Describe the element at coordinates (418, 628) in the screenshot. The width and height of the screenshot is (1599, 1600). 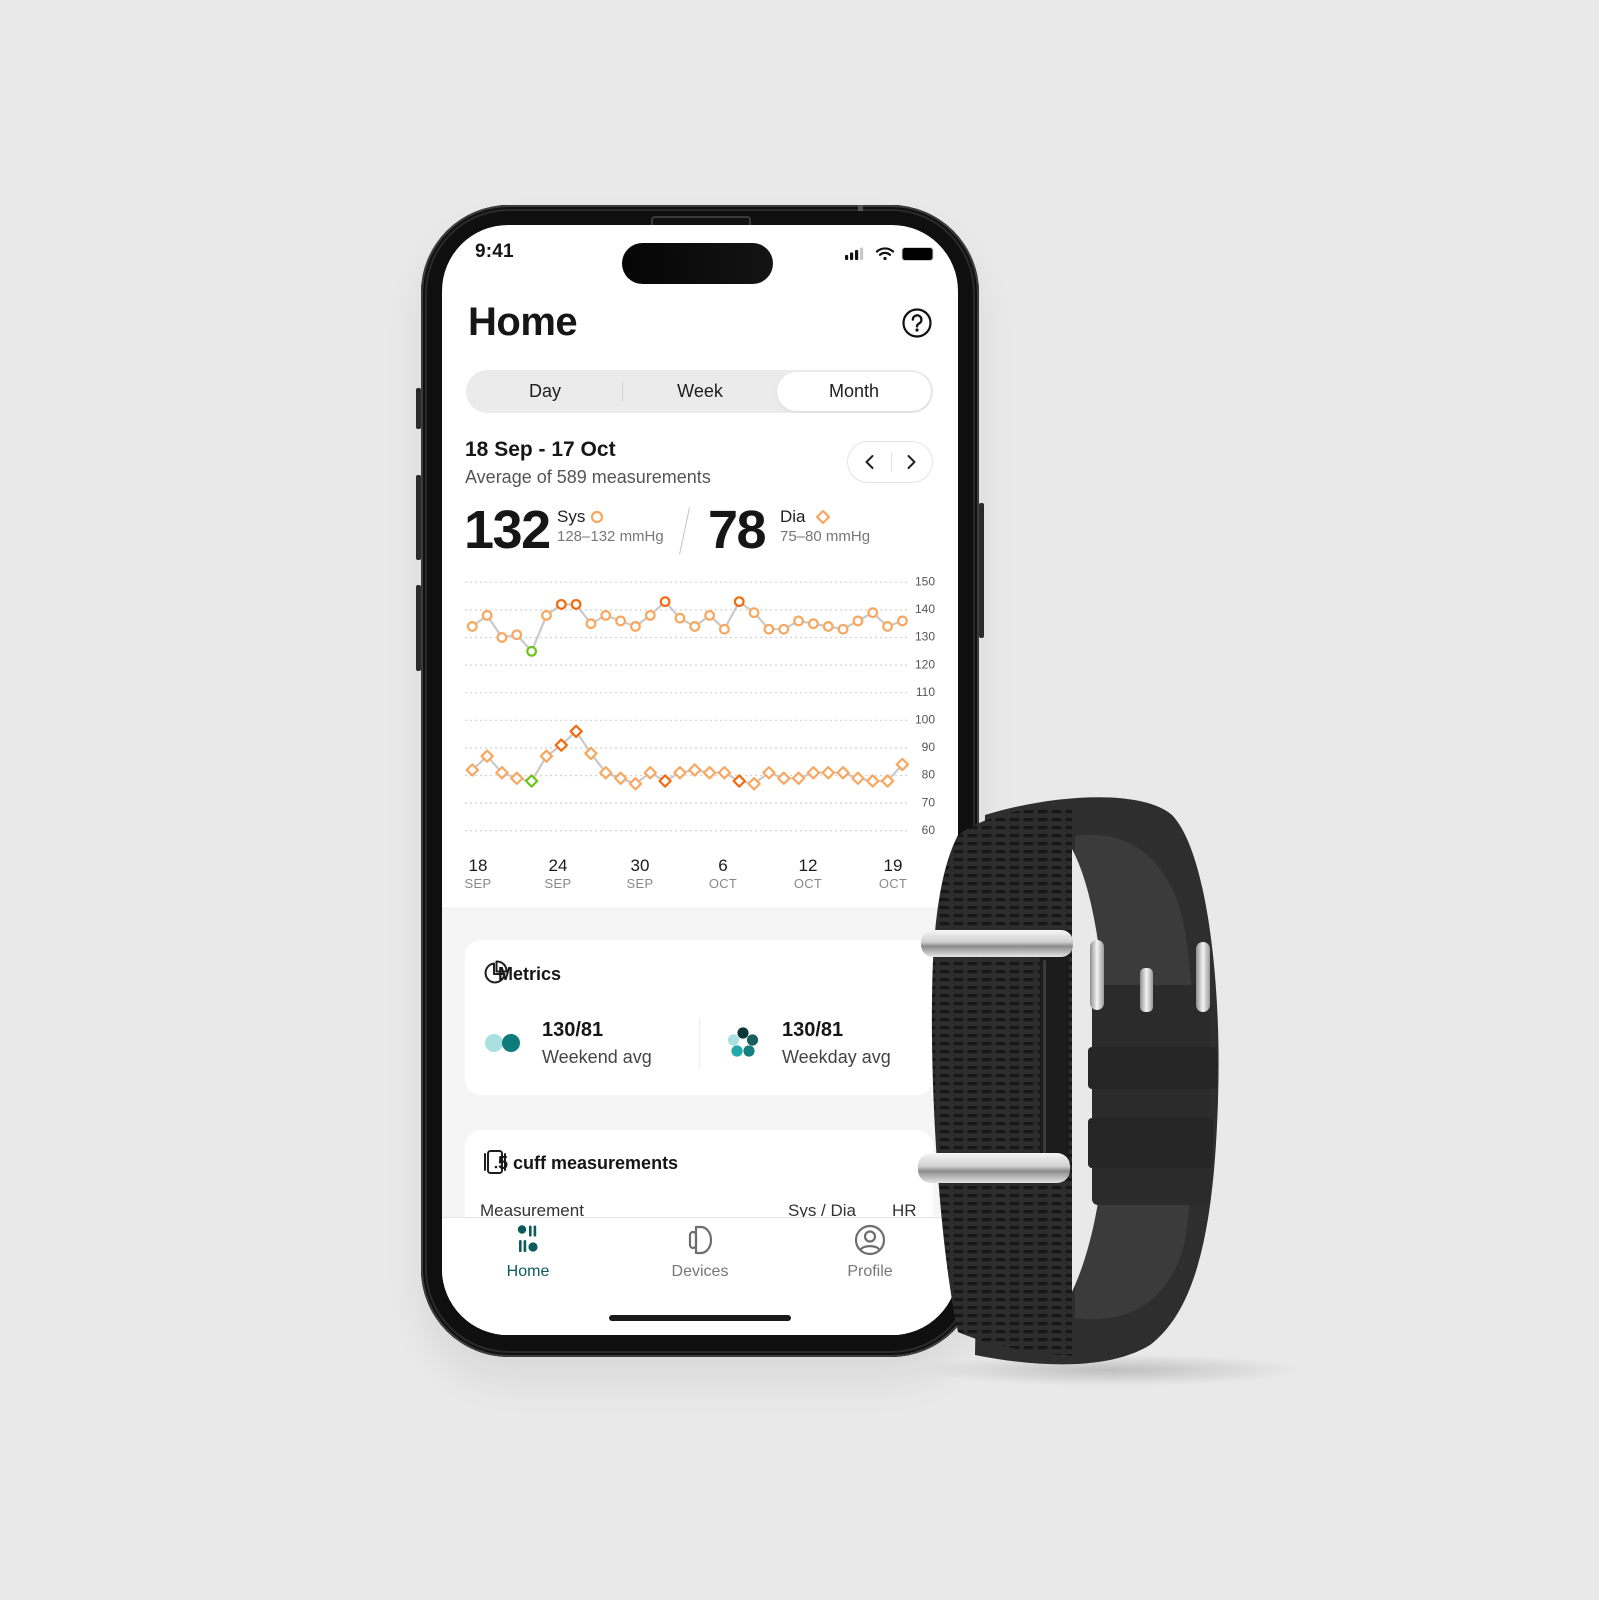
I see `volume-down-button` at that location.